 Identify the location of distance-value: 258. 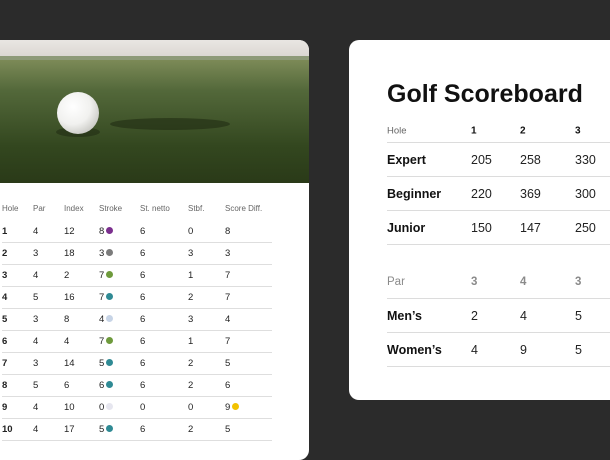
(530, 159).